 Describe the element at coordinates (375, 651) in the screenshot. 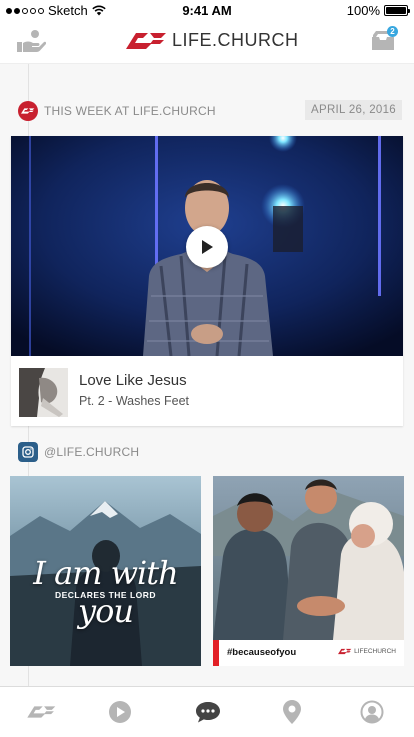

I see `photo-brand-text: LIFECHURCH` at that location.